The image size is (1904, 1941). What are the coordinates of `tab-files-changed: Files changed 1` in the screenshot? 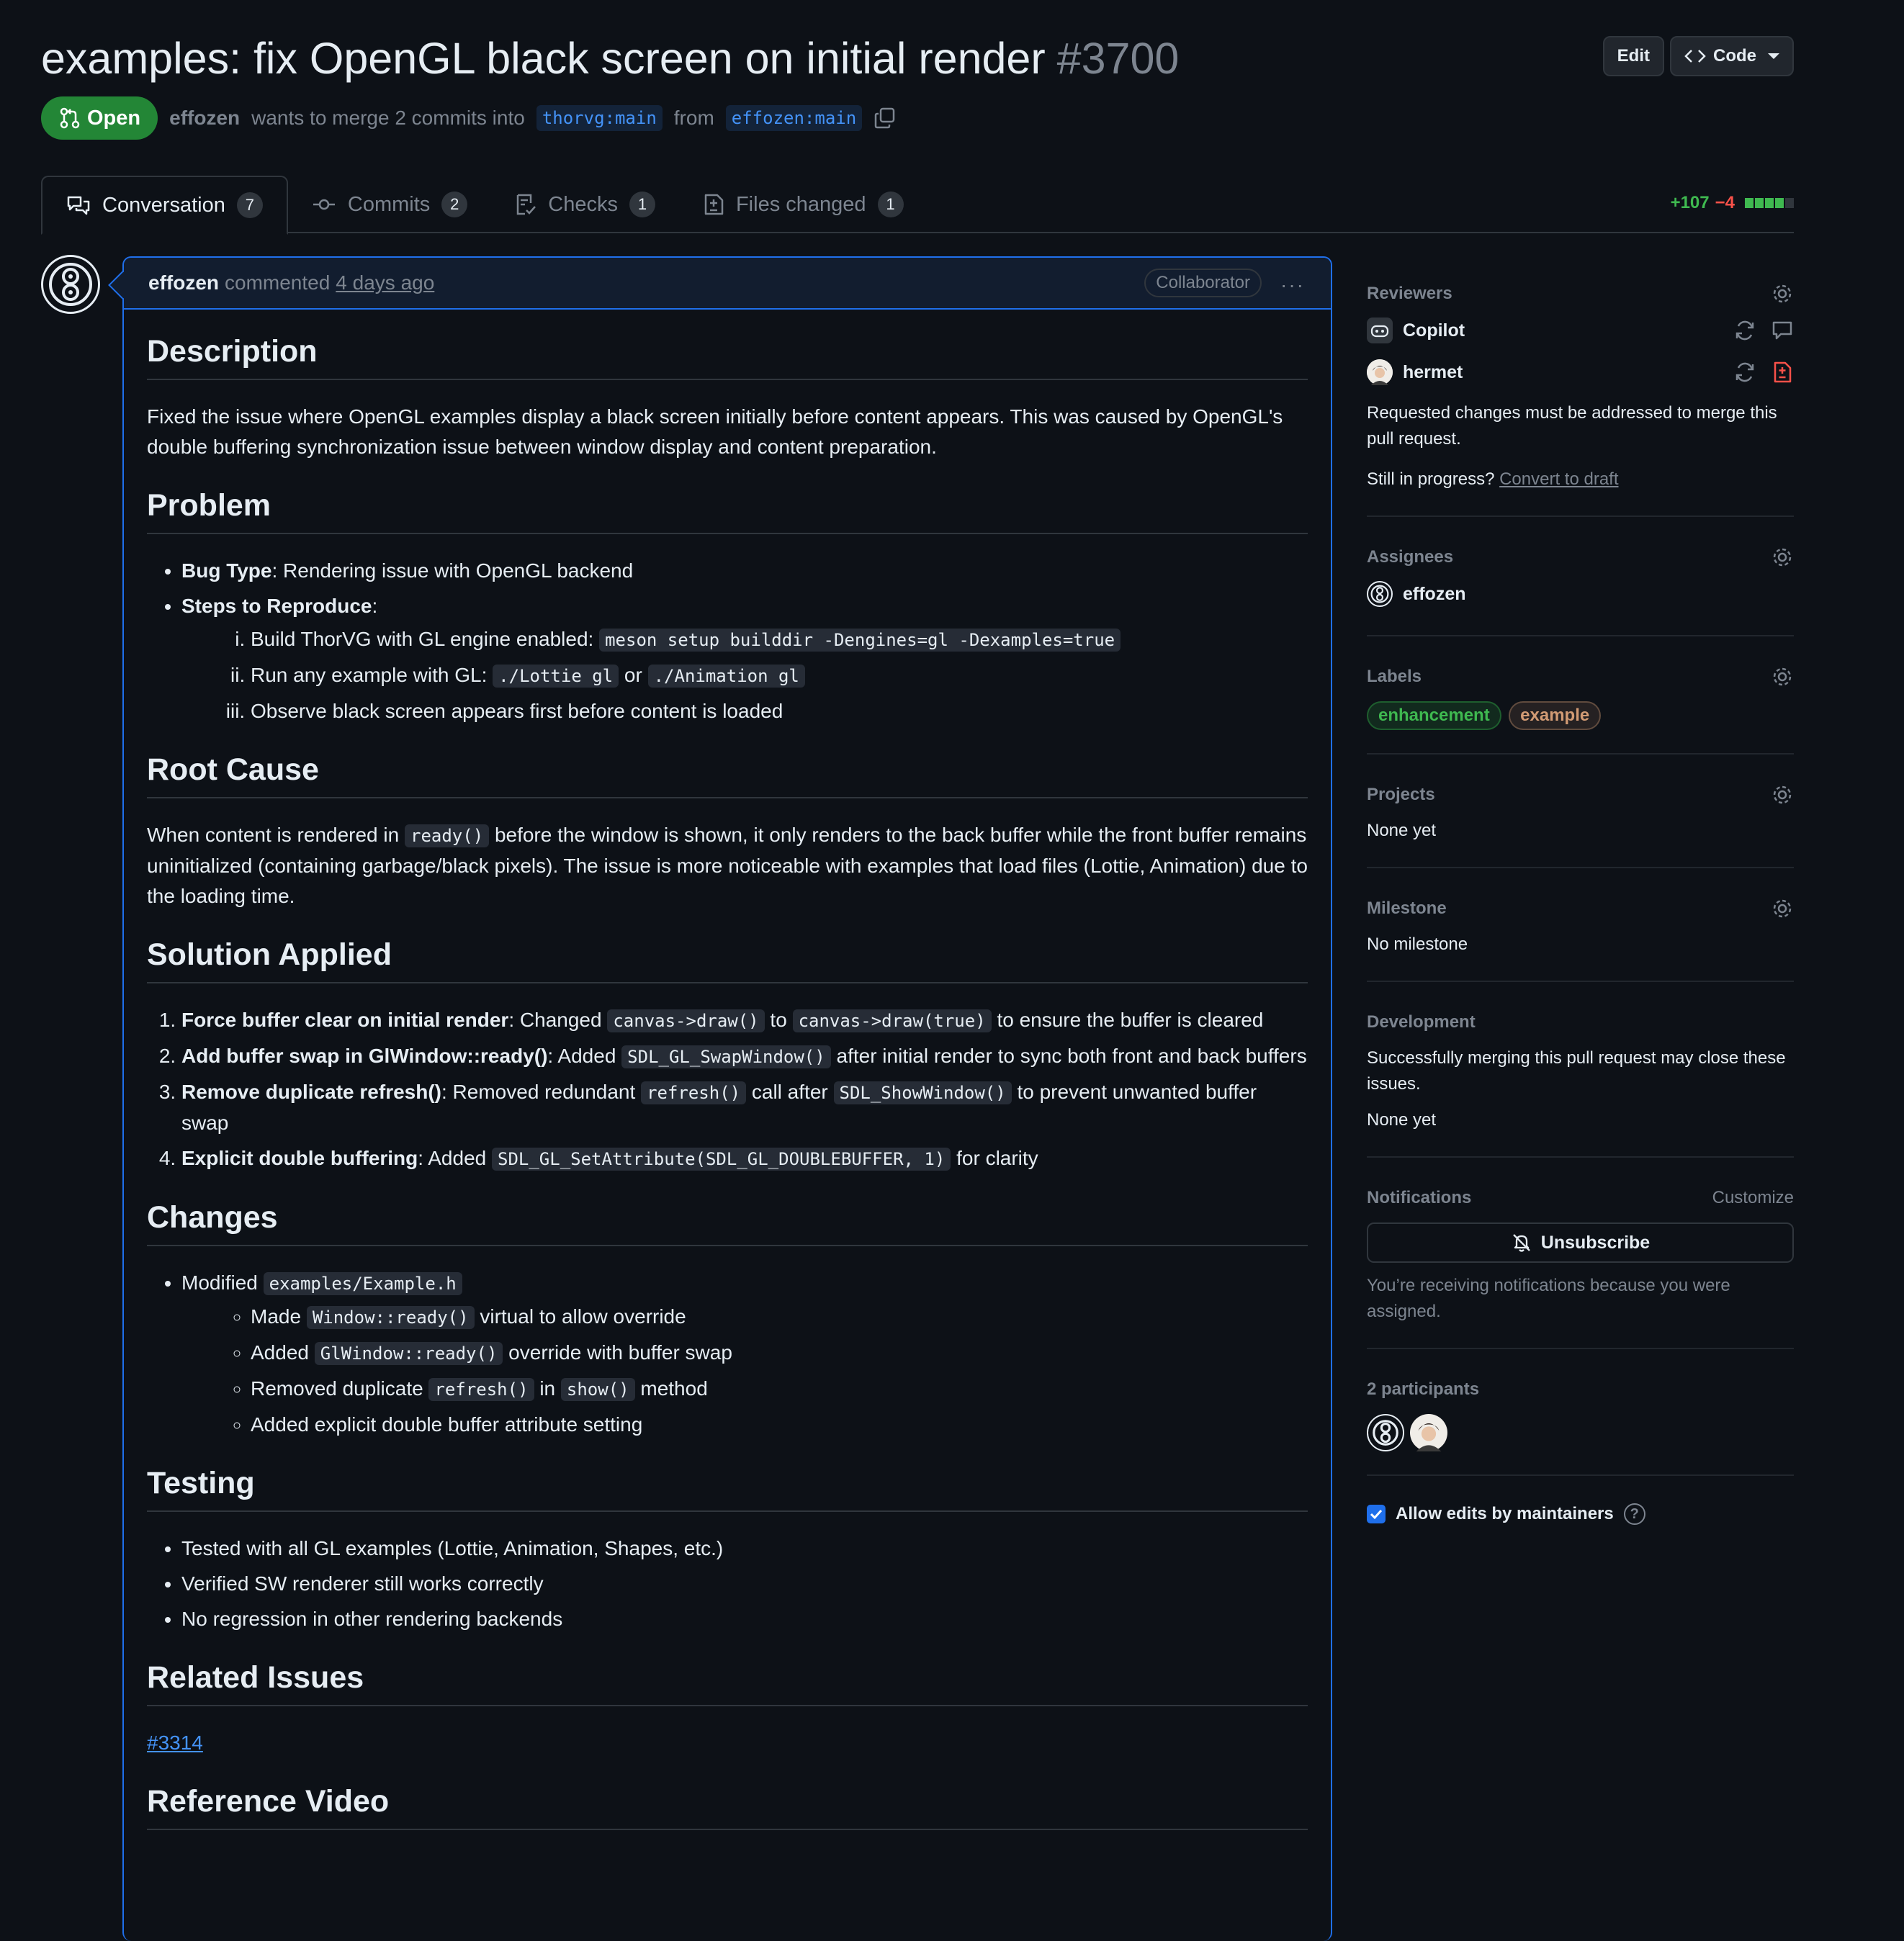 It's located at (804, 204).